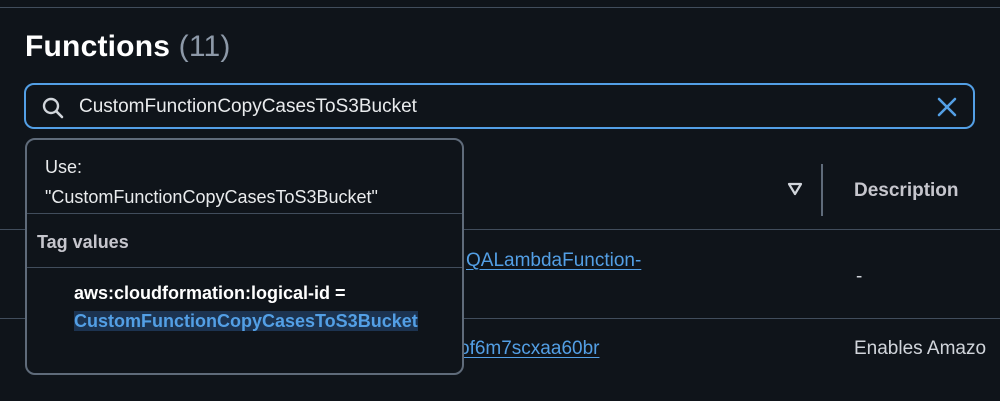  Describe the element at coordinates (211, 197) in the screenshot. I see `use-value: "CustomFunctionCopyCasesToS3Bucket"` at that location.